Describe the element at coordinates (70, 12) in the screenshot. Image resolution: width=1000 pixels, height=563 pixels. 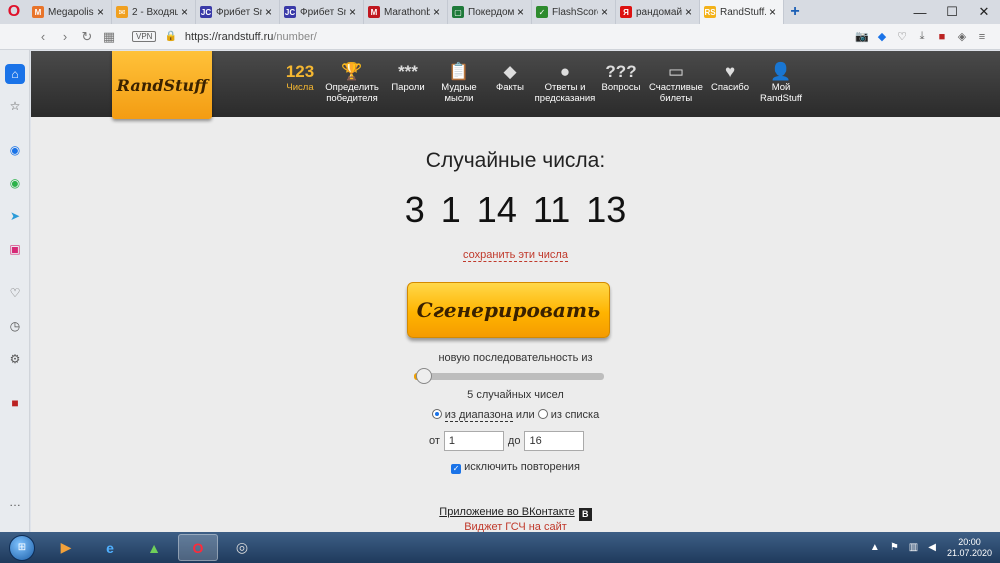
I see `browser-tab: M Megapolis 8%×` at that location.